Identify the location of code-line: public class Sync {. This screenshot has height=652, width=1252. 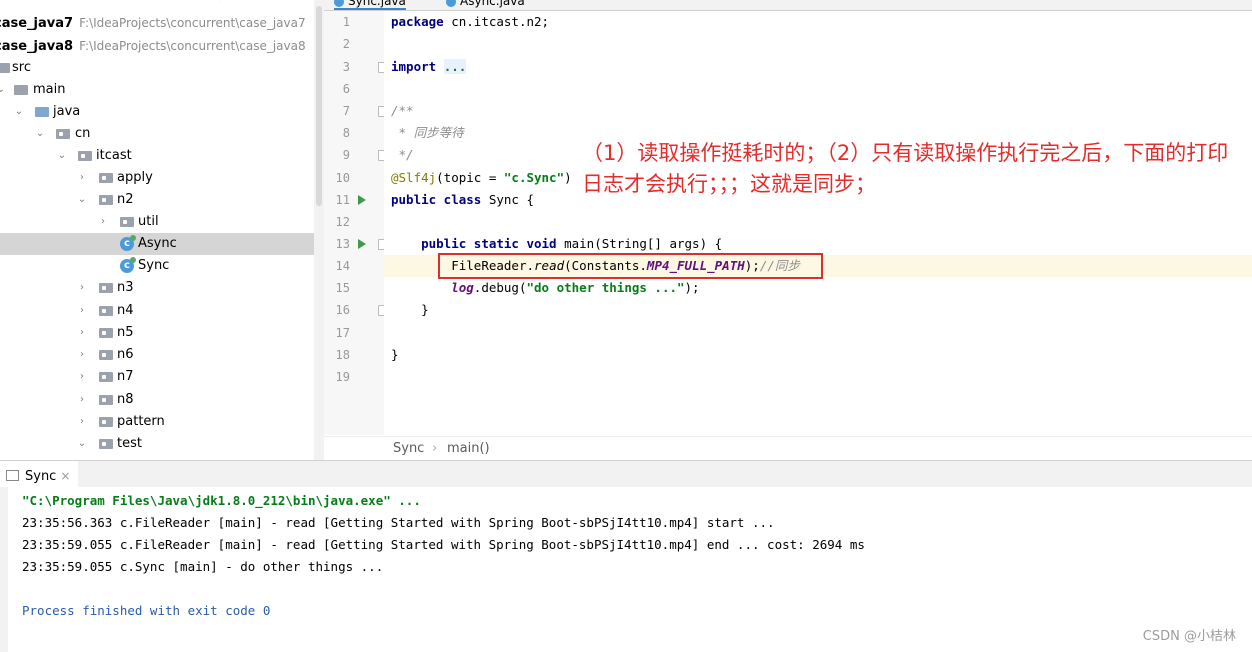
(462, 200).